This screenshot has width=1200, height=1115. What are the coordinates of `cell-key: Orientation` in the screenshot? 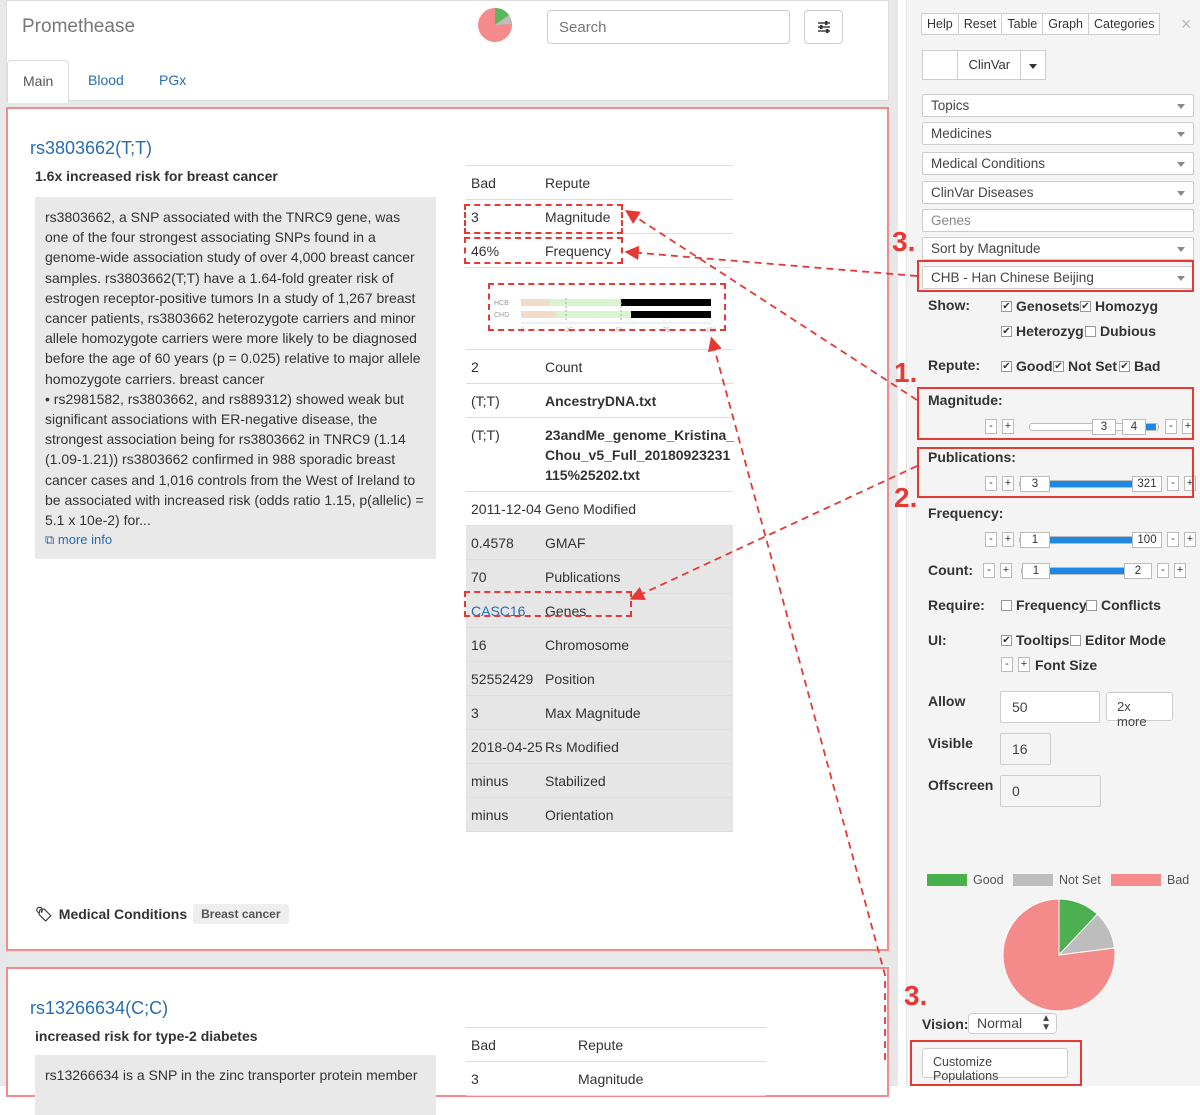 It's located at (579, 815).